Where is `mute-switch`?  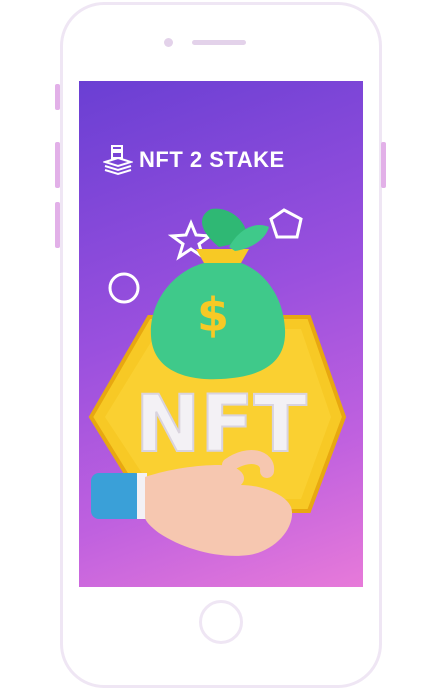
mute-switch is located at coordinates (57, 97).